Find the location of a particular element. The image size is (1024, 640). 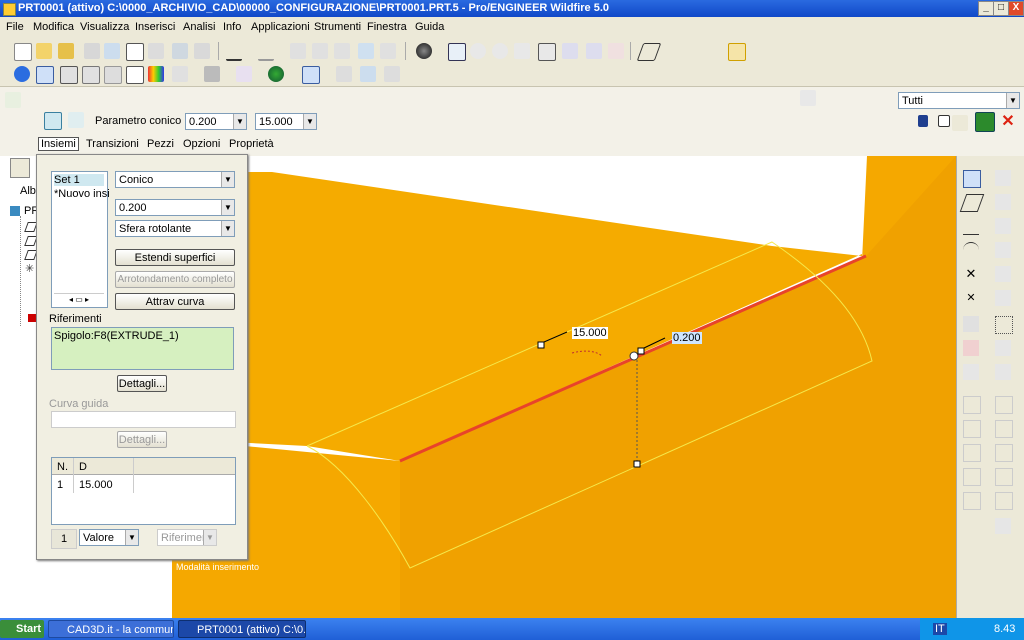

extrude-icon is located at coordinates (1003, 178).